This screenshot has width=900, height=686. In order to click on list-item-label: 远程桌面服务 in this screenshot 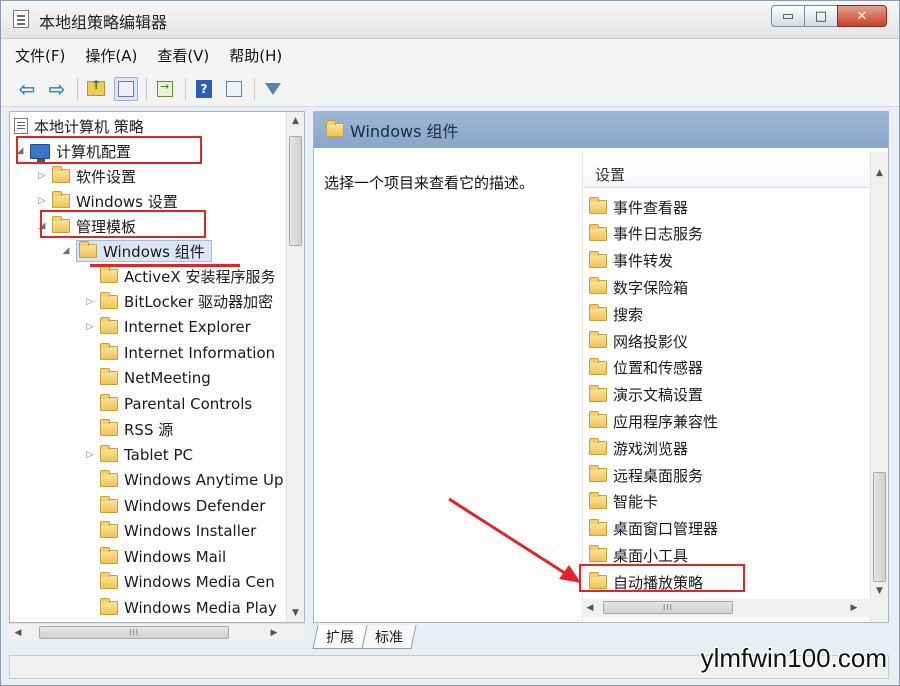, I will do `click(658, 475)`.